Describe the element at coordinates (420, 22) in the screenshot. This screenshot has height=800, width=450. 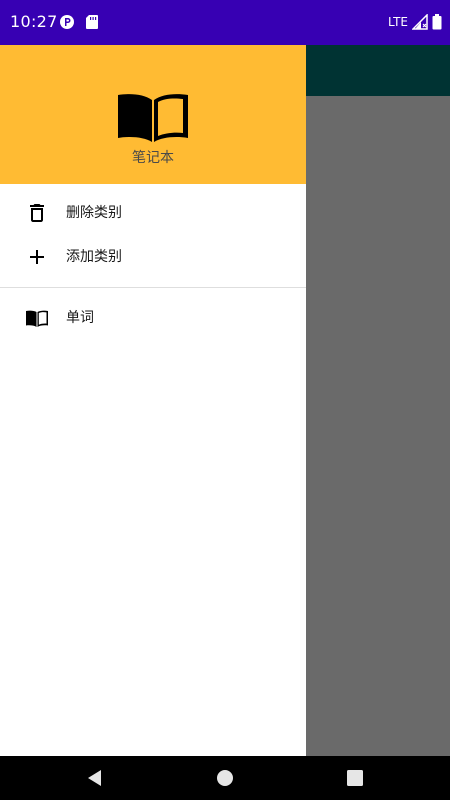
I see `signal-icon` at that location.